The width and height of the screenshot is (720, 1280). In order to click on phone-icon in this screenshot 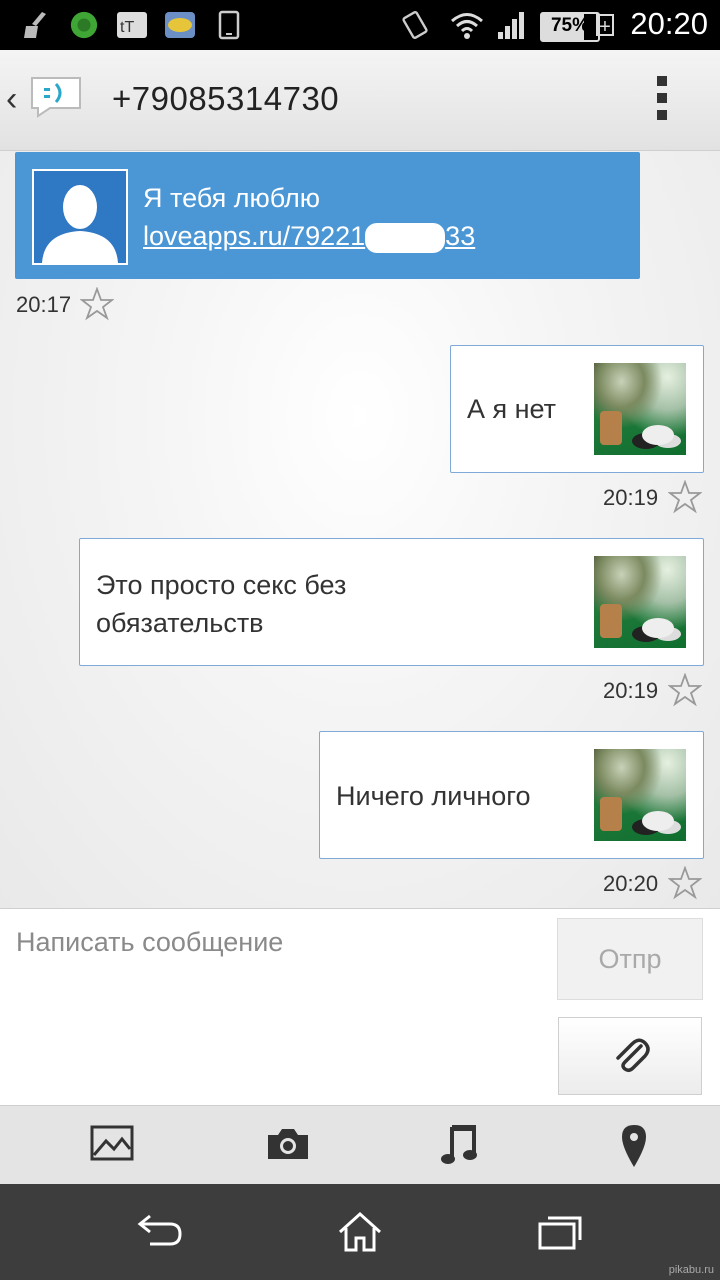, I will do `click(229, 25)`.